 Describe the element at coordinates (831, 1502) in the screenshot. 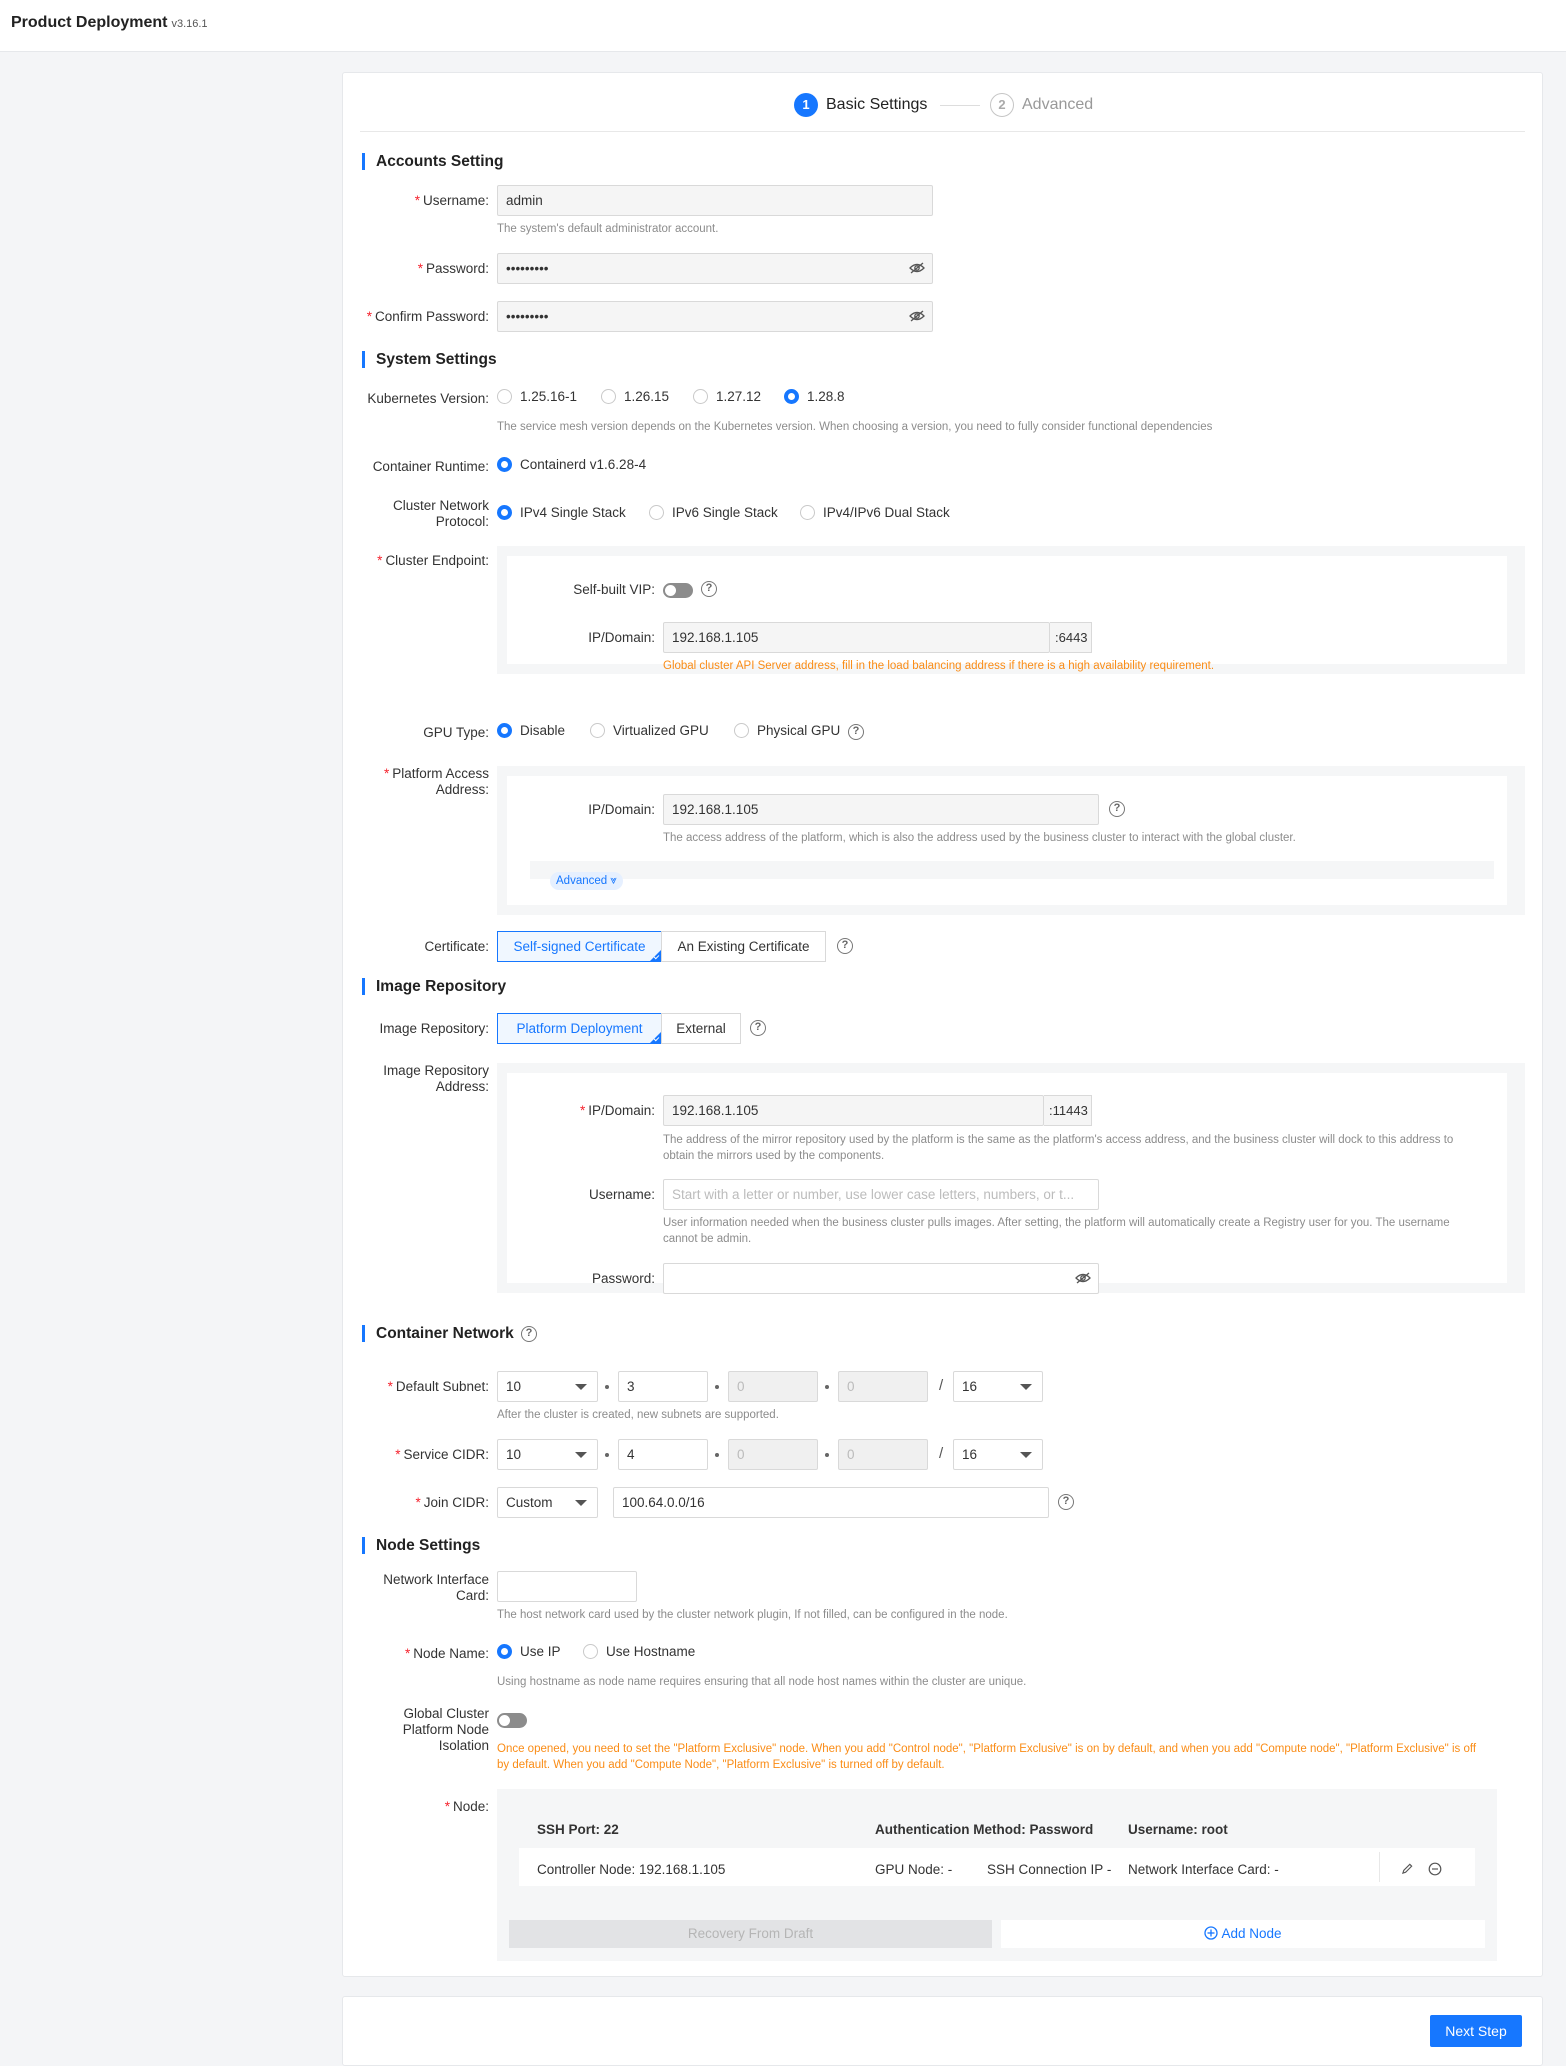

I see `join-cidr-input: 100.64.0.0/16` at that location.